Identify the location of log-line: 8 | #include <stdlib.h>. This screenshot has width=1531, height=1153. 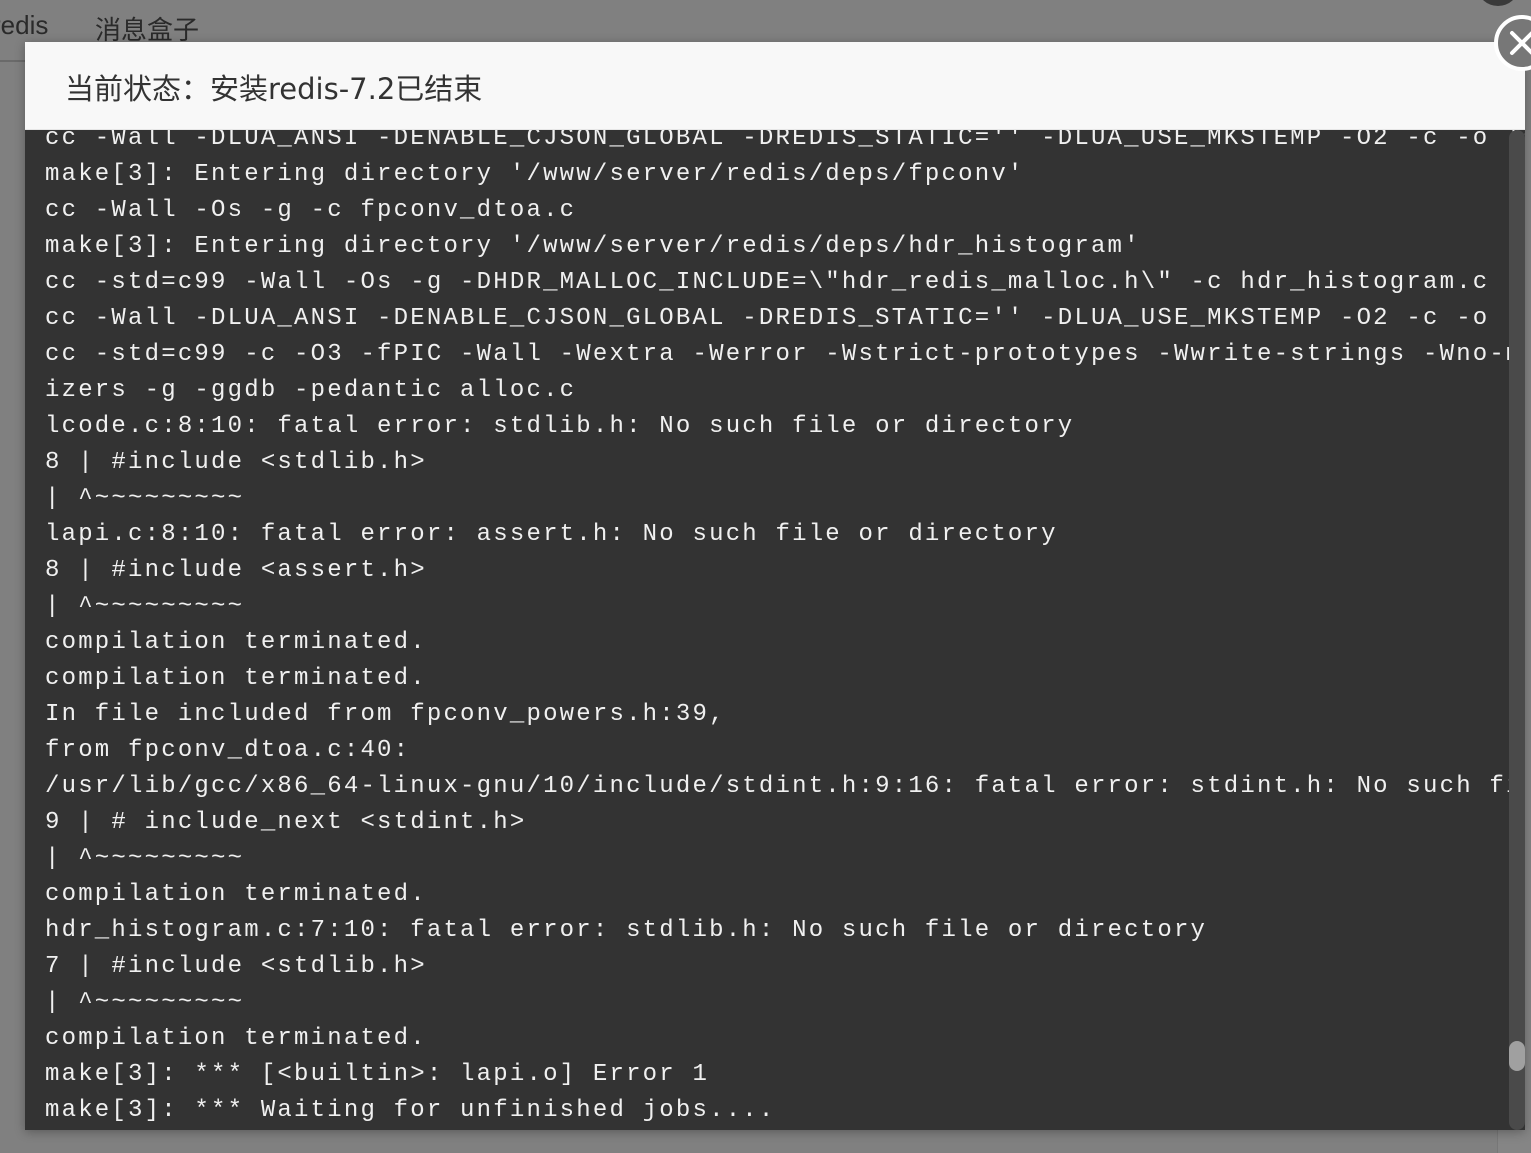
(236, 462).